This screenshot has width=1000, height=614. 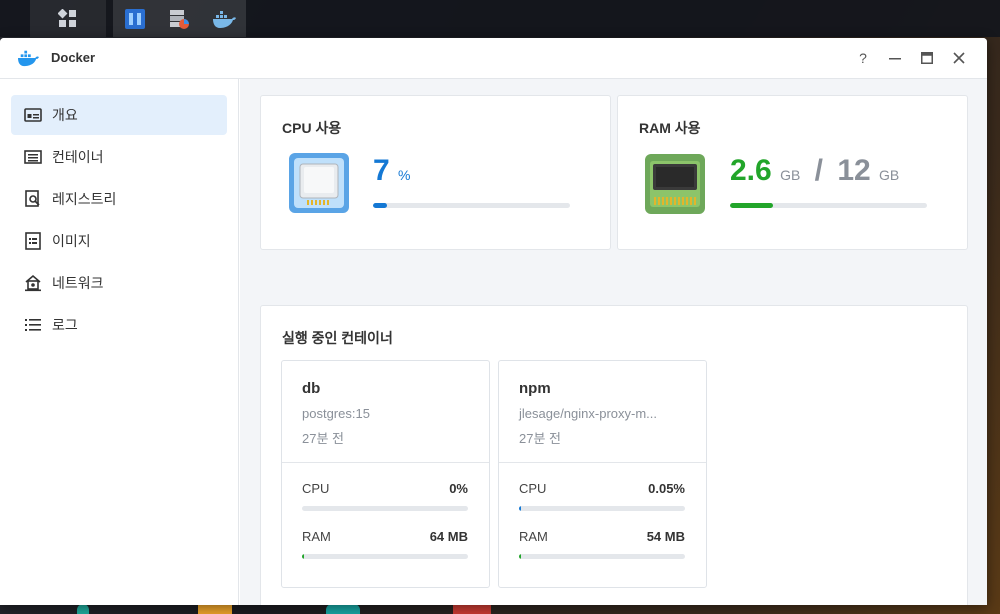 What do you see at coordinates (311, 388) in the screenshot?
I see `container-name: db` at bounding box center [311, 388].